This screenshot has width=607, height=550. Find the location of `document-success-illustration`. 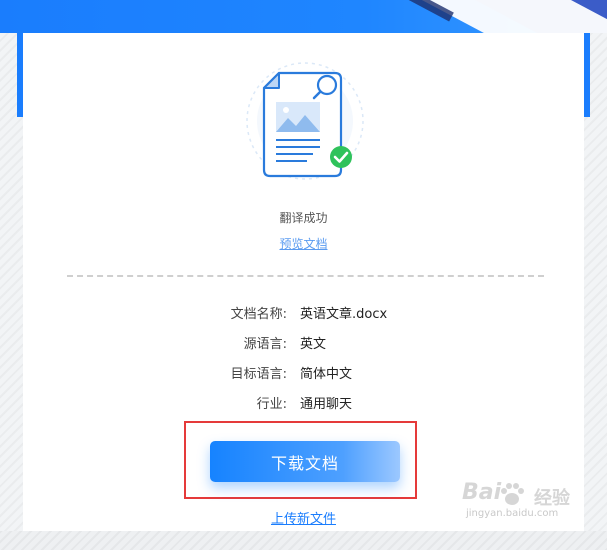

document-success-illustration is located at coordinates (305, 121).